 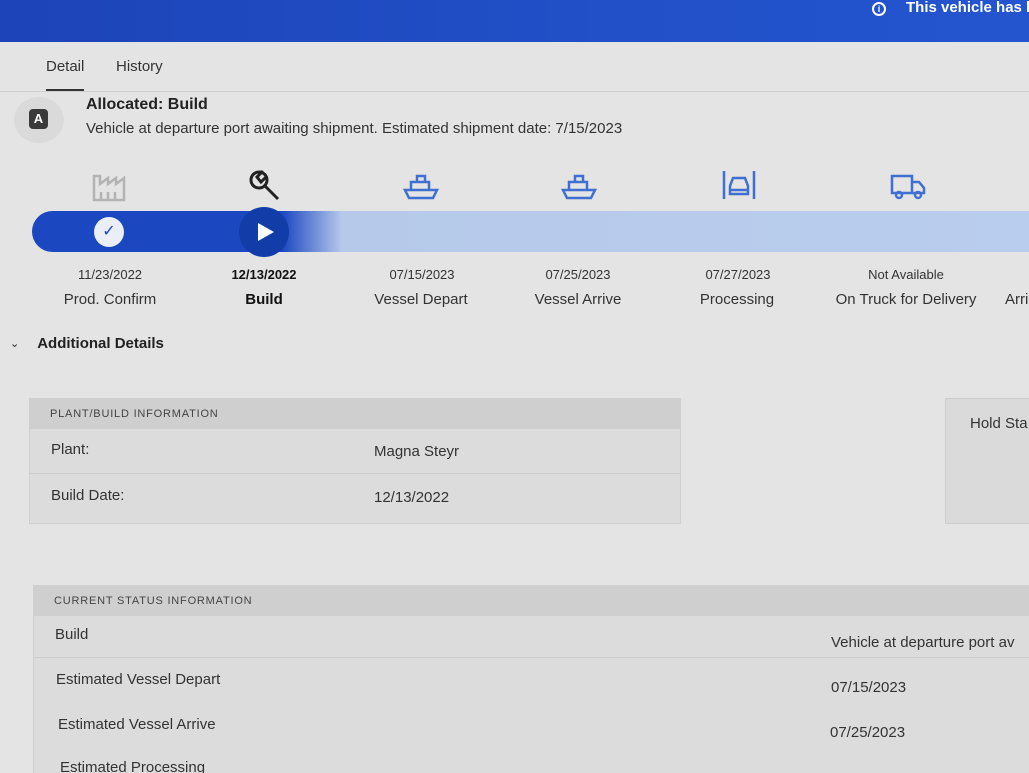 I want to click on build-date-value: 12/13/2022, so click(x=412, y=497).